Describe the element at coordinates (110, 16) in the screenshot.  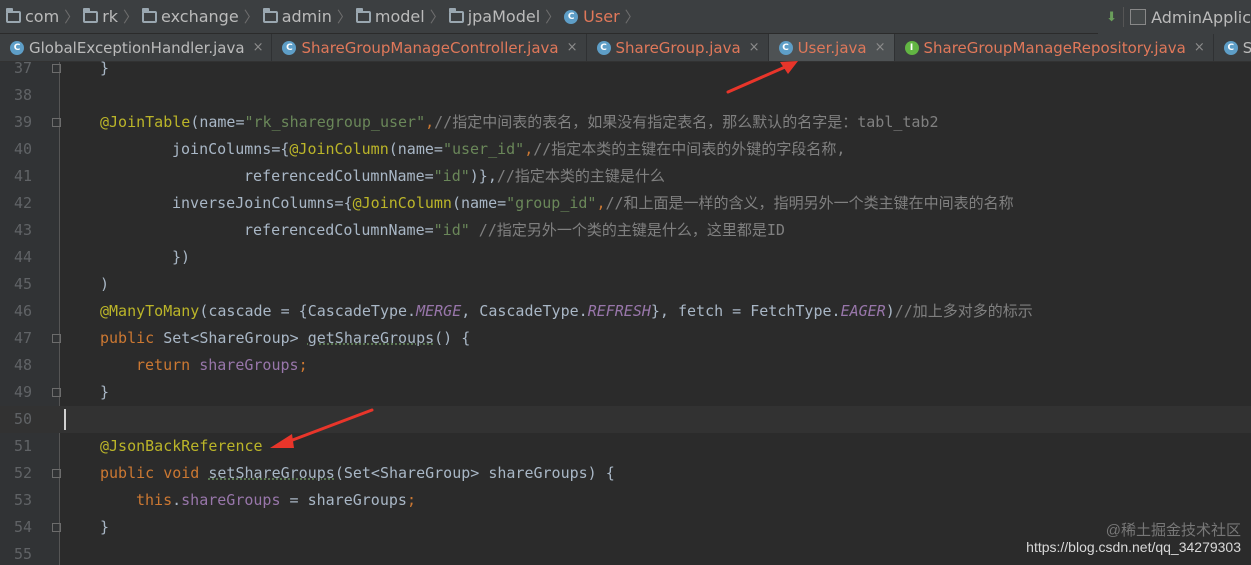
I see `breadcrumb-item-rk: rk 〉` at that location.